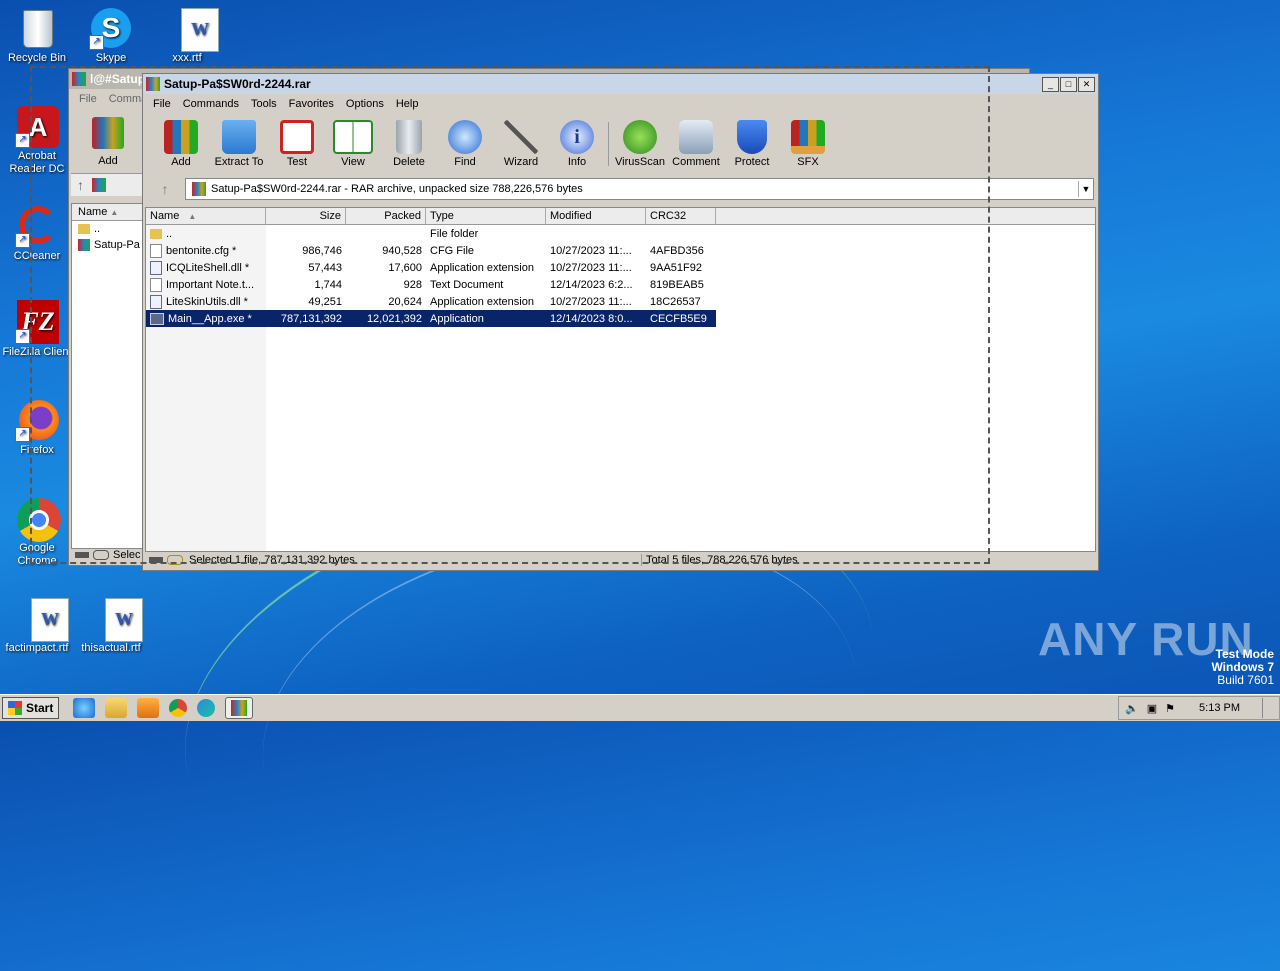  I want to click on column-header-size: Size, so click(306, 216).